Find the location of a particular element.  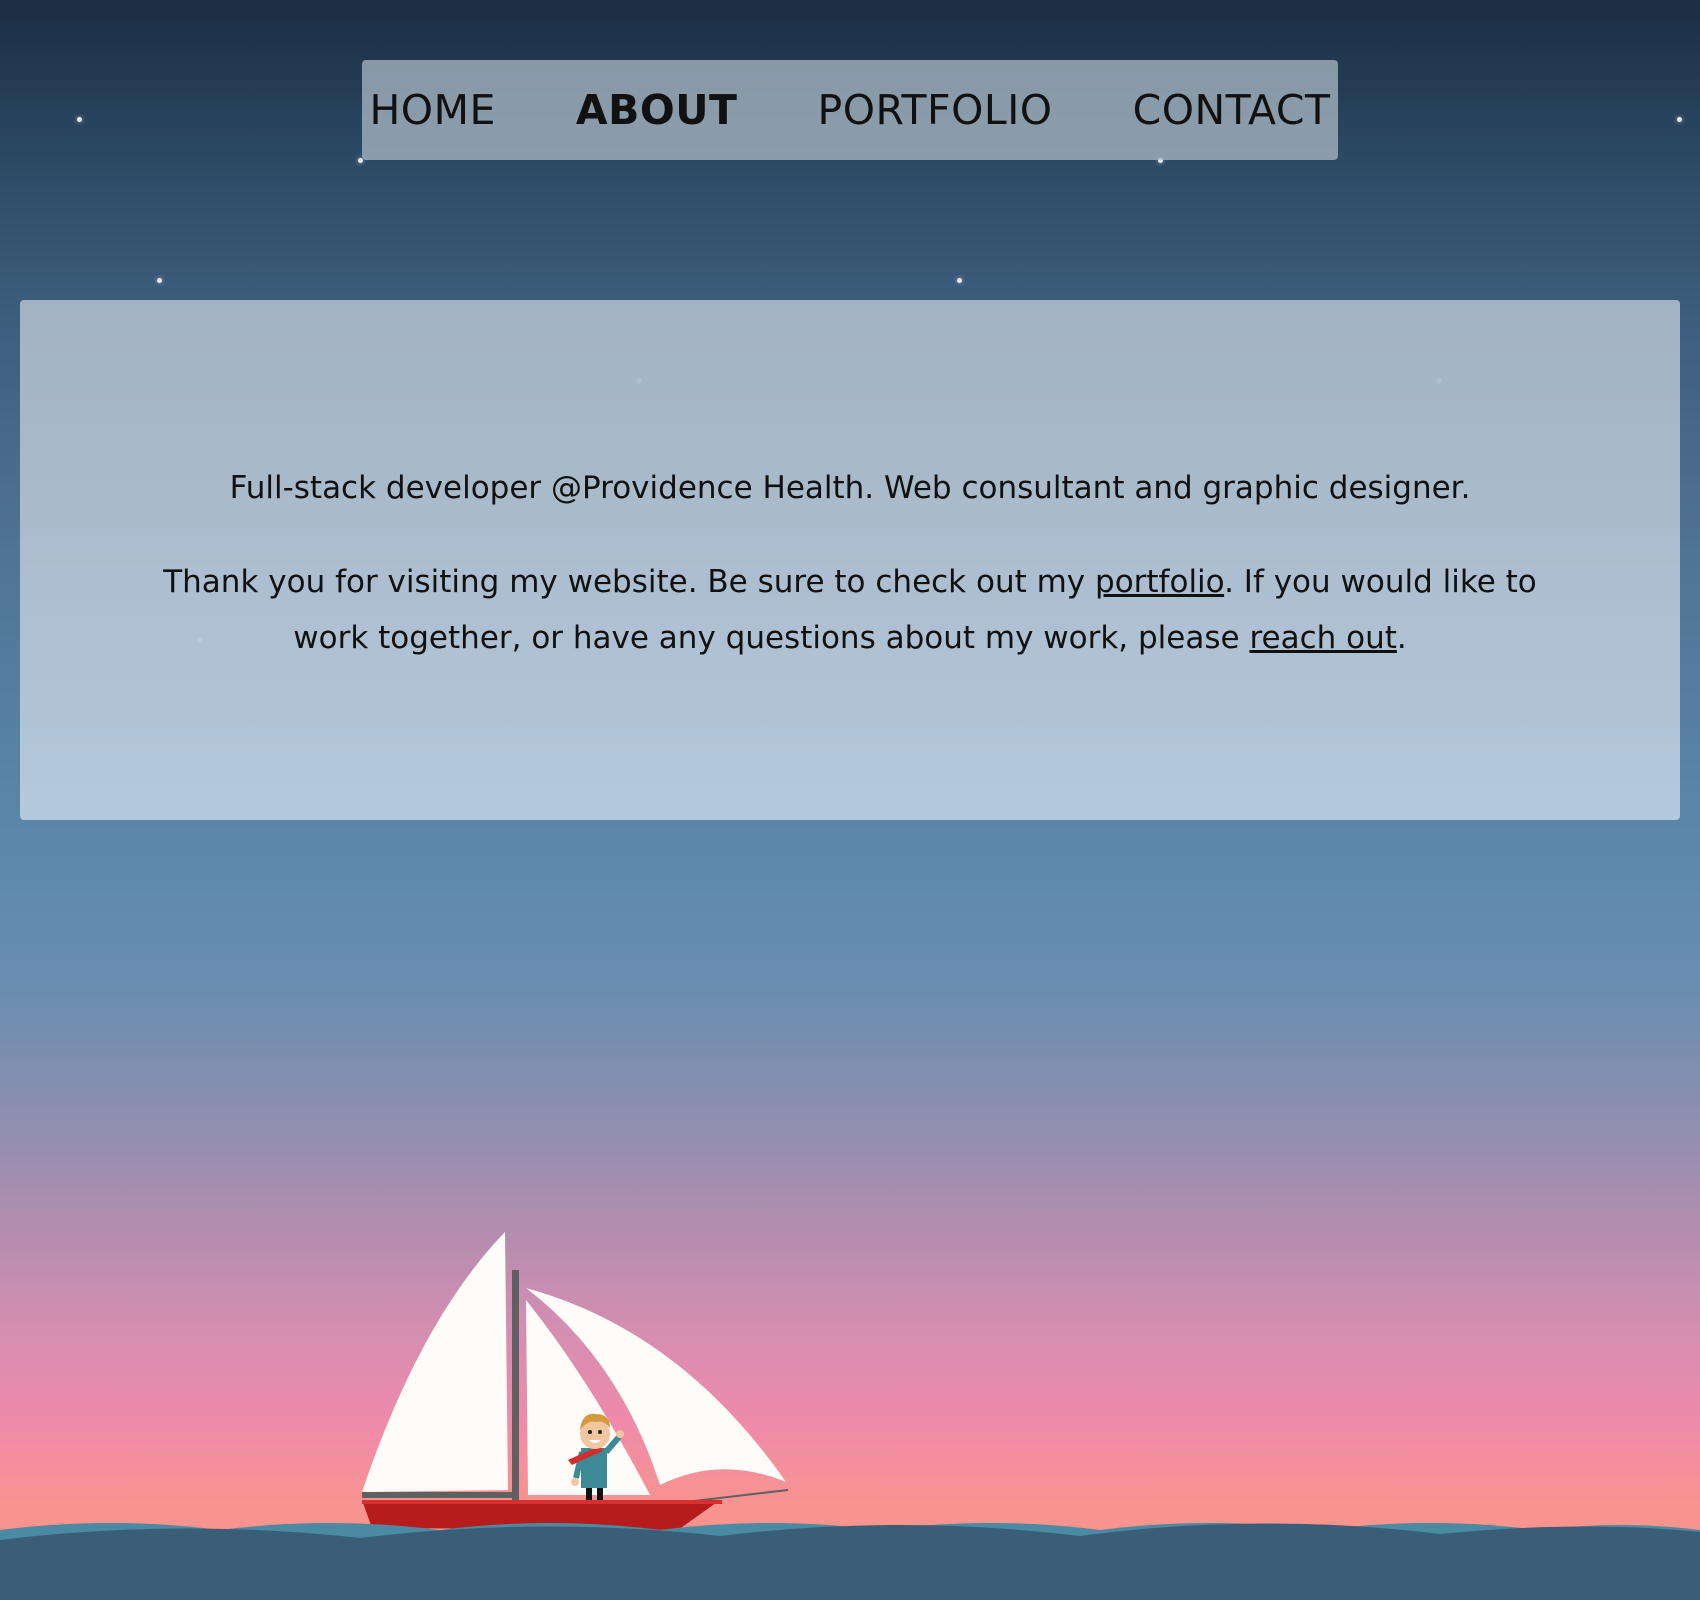

mast is located at coordinates (515, 1388).